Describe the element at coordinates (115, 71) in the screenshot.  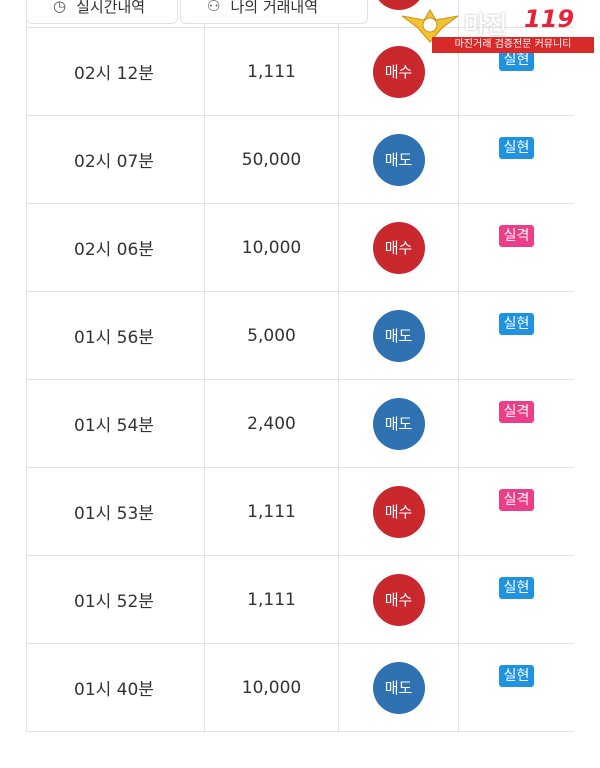
I see `trade-time: 02시 12분` at that location.